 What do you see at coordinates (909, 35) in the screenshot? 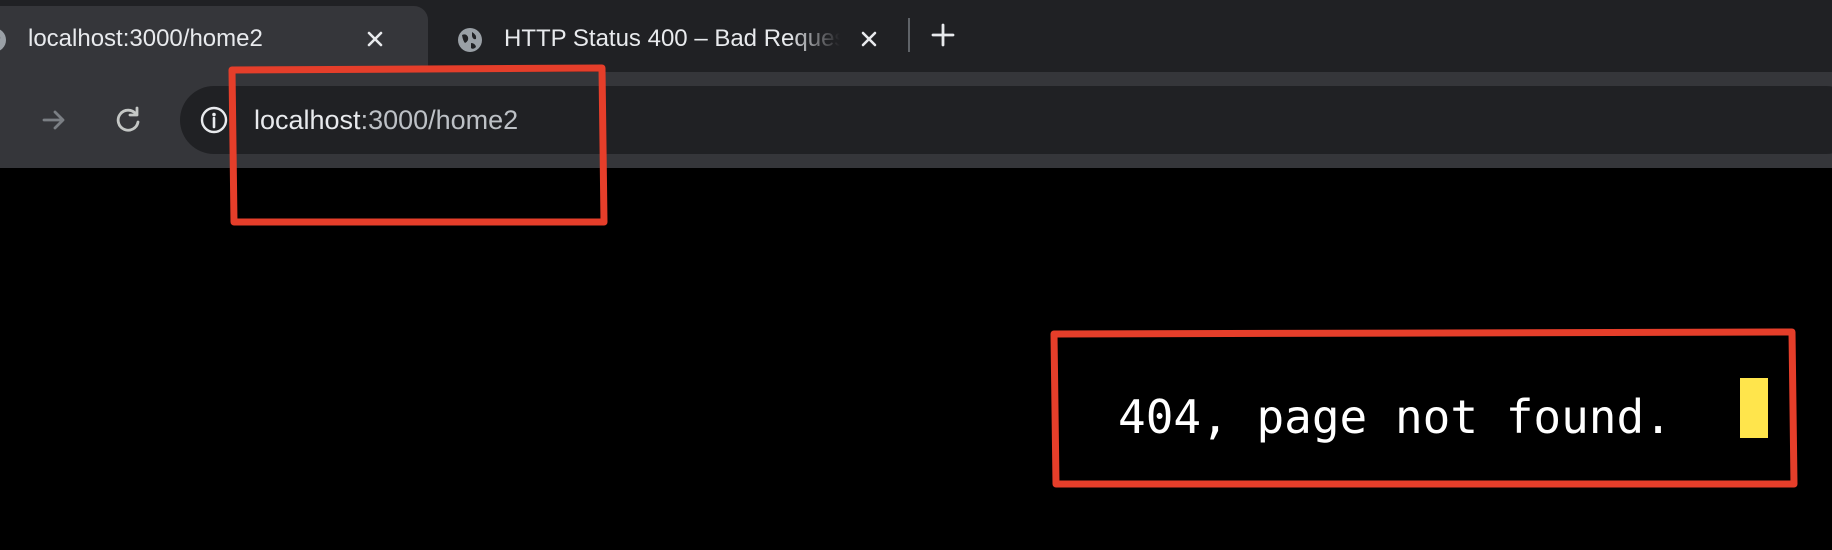
I see `tab-separator` at bounding box center [909, 35].